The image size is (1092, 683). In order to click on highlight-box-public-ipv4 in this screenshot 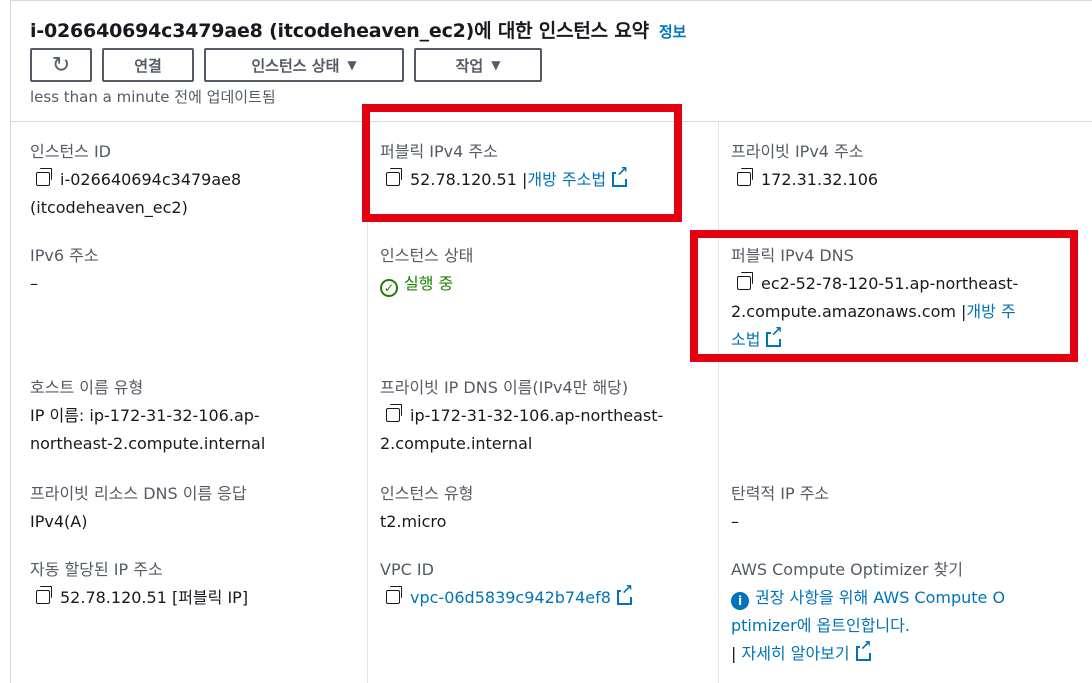, I will do `click(522, 163)`.